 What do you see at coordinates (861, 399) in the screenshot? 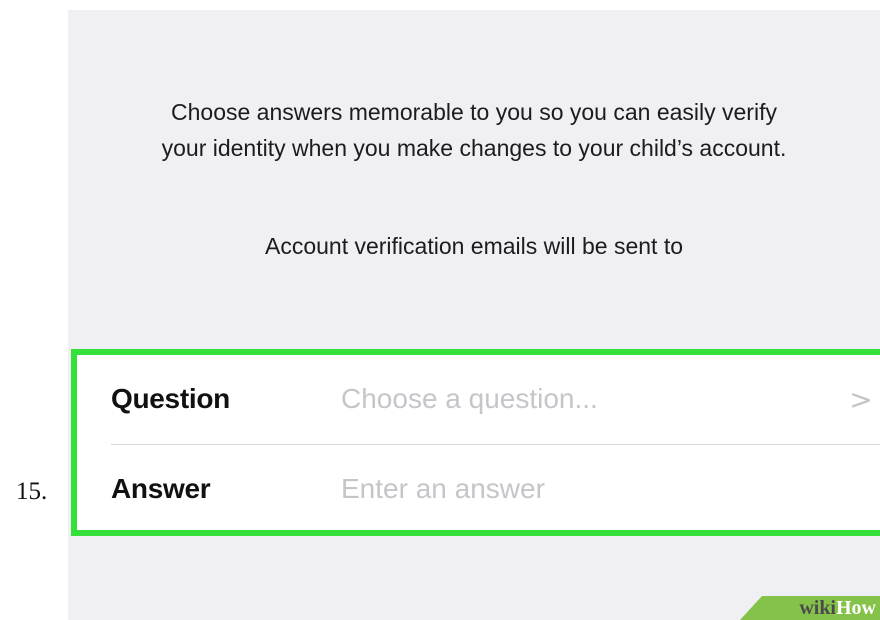
I see `chevron-right-icon: >` at bounding box center [861, 399].